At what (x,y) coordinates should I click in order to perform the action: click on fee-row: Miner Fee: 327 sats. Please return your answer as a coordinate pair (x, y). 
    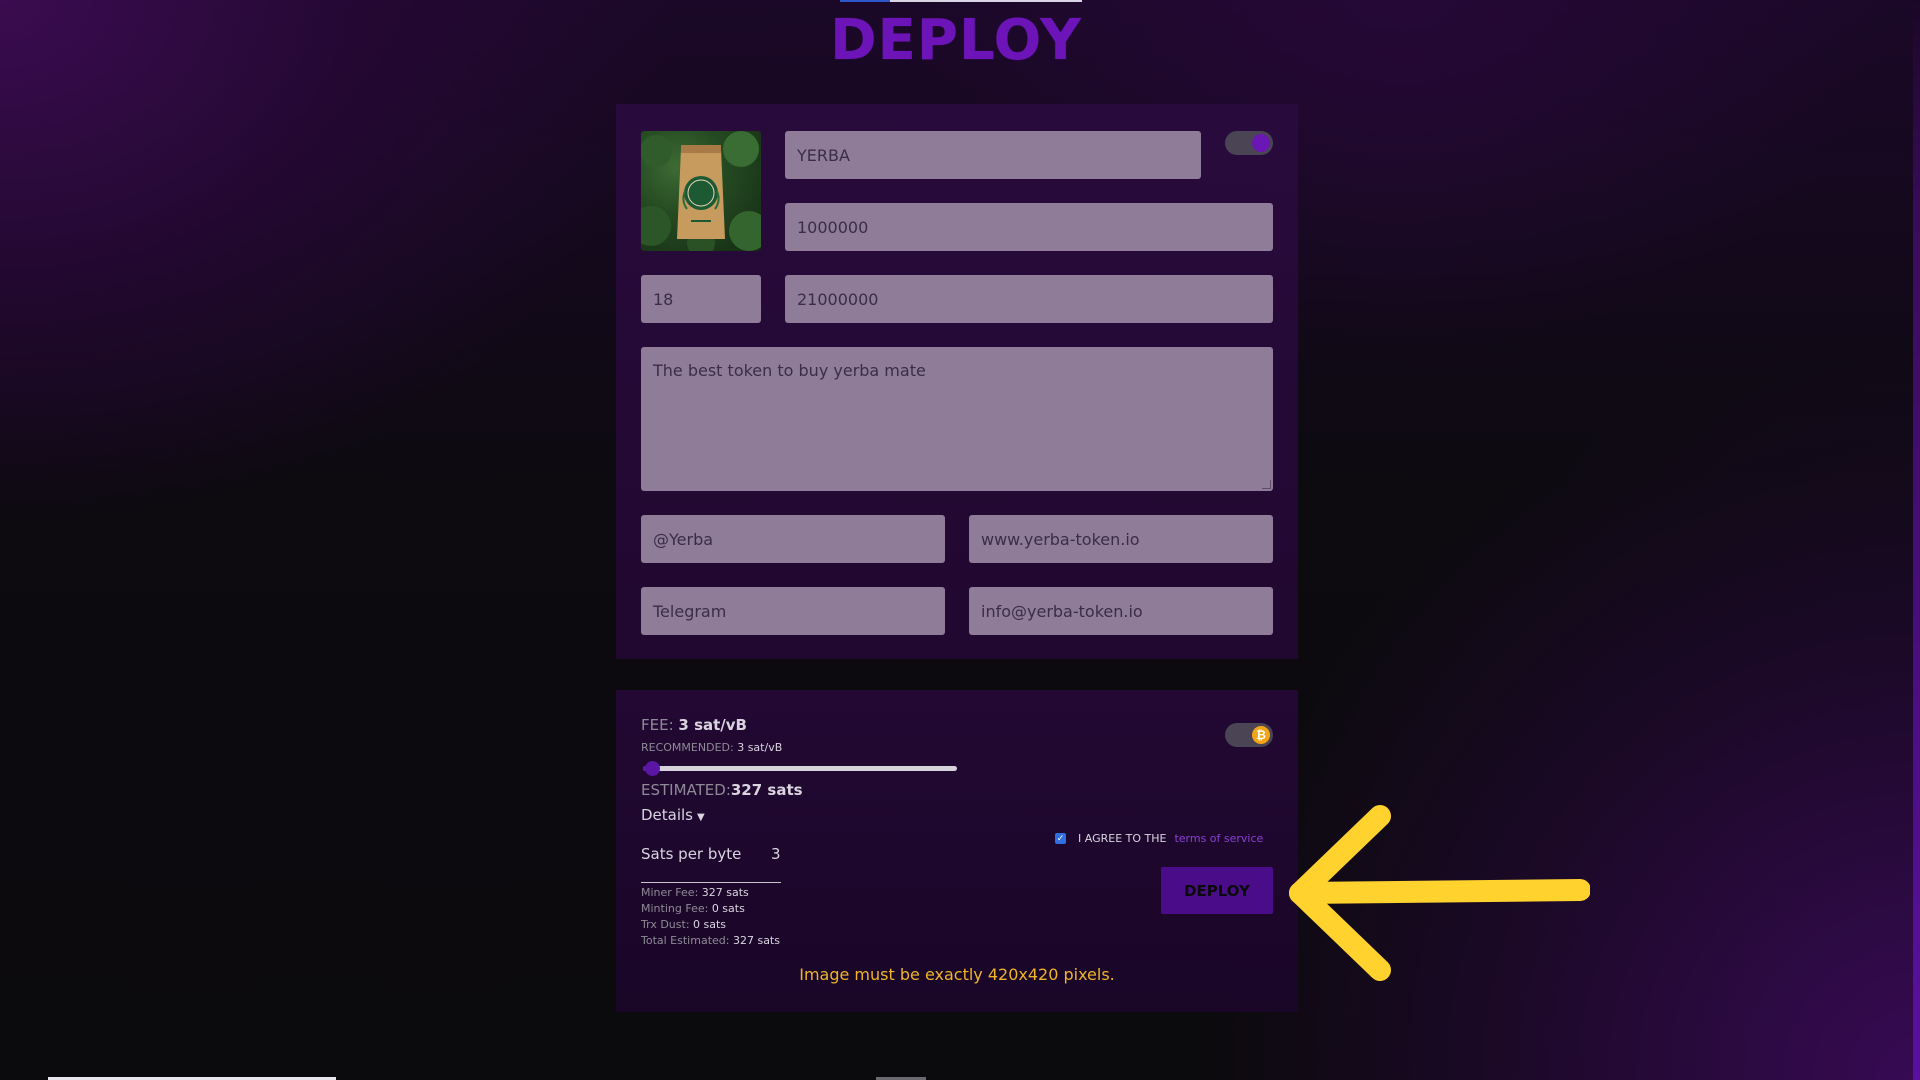
    Looking at the image, I should click on (710, 893).